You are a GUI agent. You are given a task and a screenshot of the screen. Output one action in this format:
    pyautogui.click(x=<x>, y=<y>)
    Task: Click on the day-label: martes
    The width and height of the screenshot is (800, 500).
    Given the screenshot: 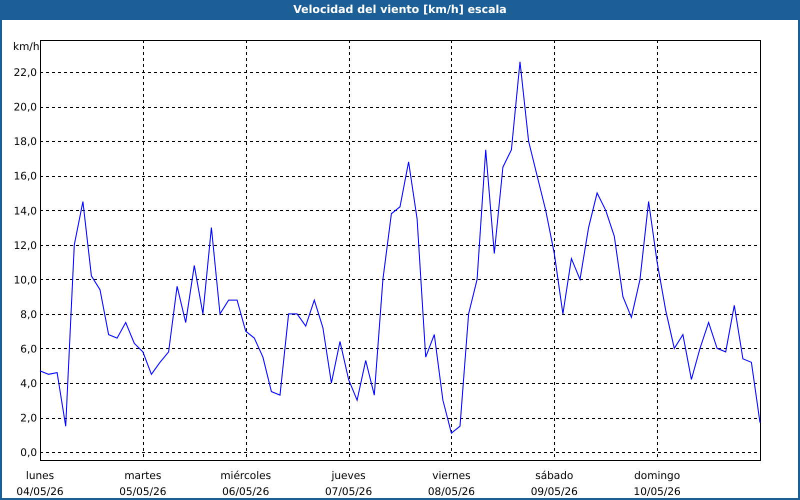 What is the action you would take?
    pyautogui.click(x=143, y=476)
    